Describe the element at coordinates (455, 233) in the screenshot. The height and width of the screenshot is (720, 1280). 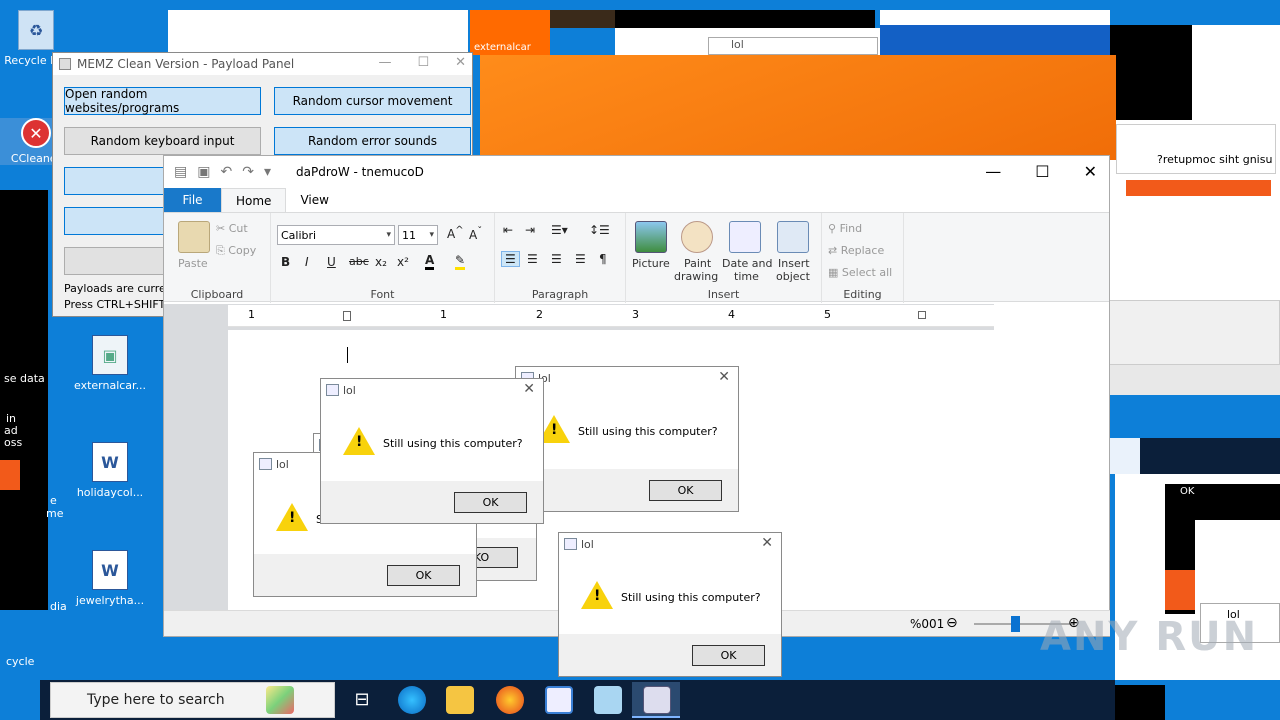
I see `grow-font-icon: A^` at that location.